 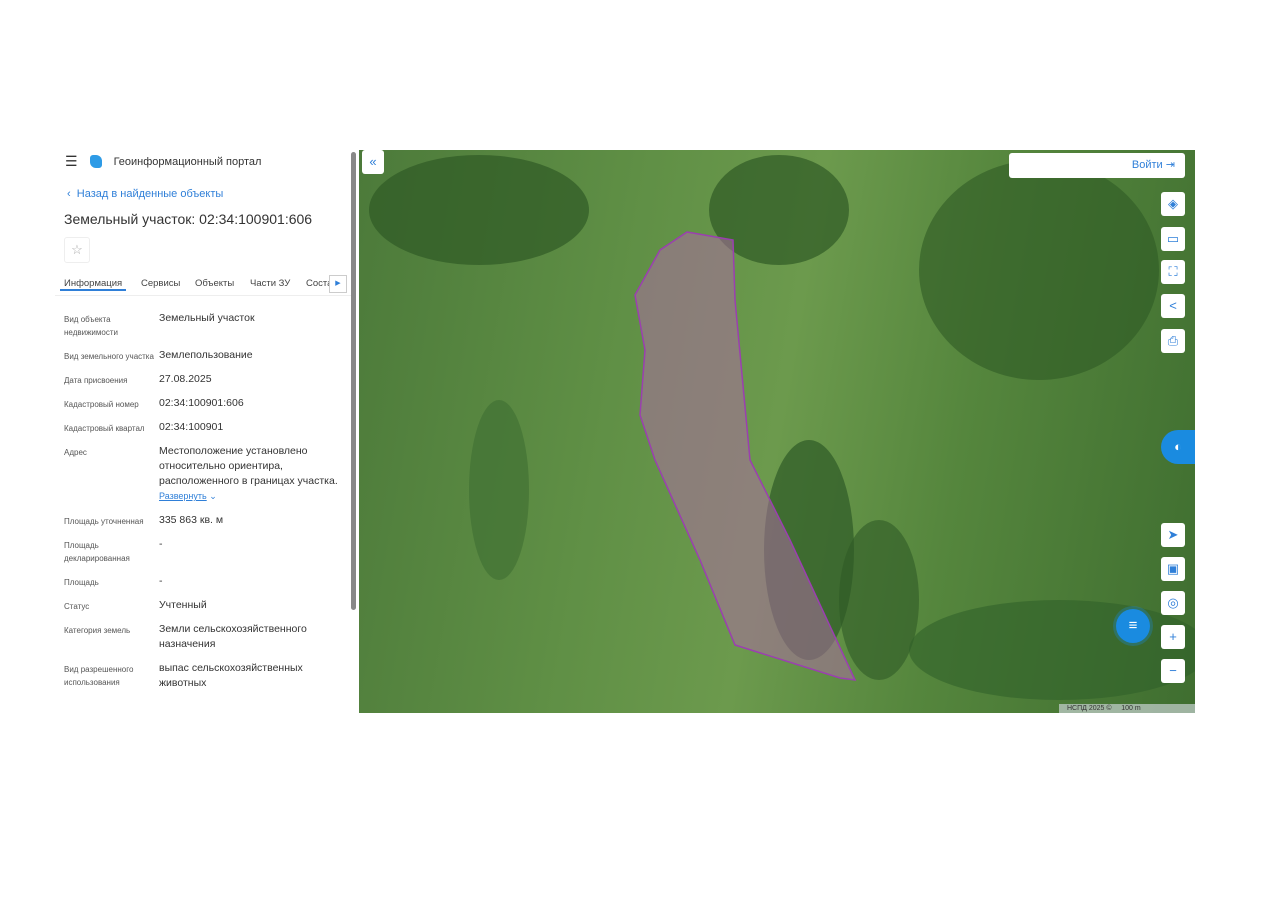 I want to click on tabs-next-button: ▶, so click(x=338, y=284).